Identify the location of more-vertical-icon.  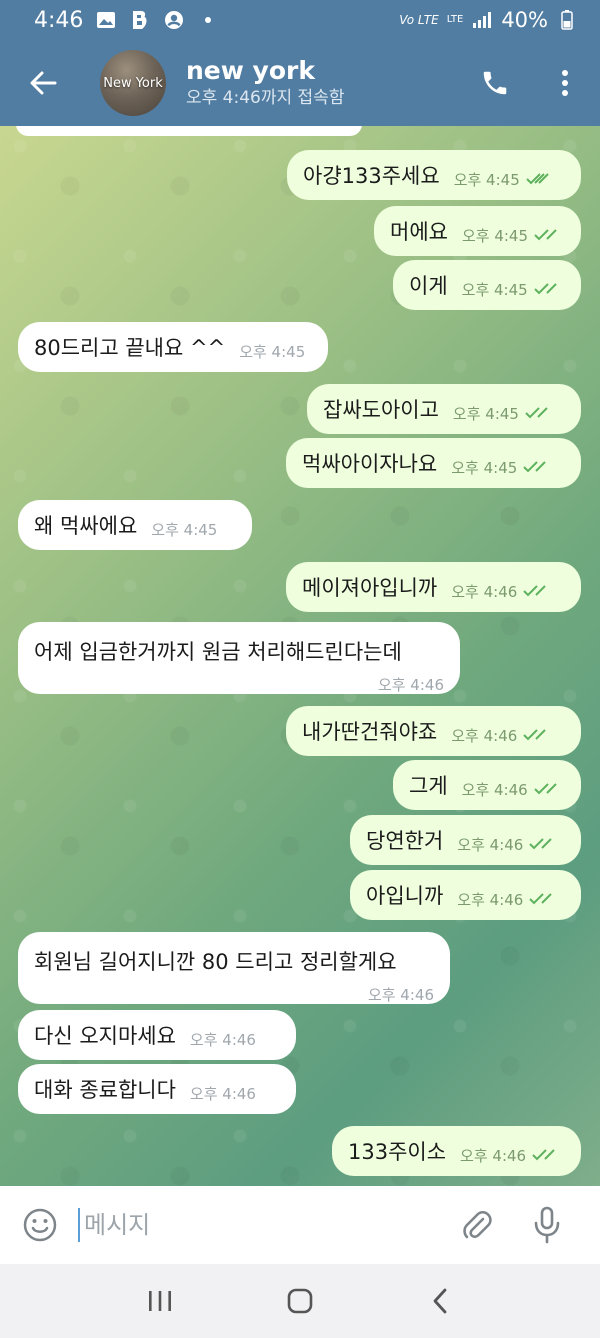
(565, 83).